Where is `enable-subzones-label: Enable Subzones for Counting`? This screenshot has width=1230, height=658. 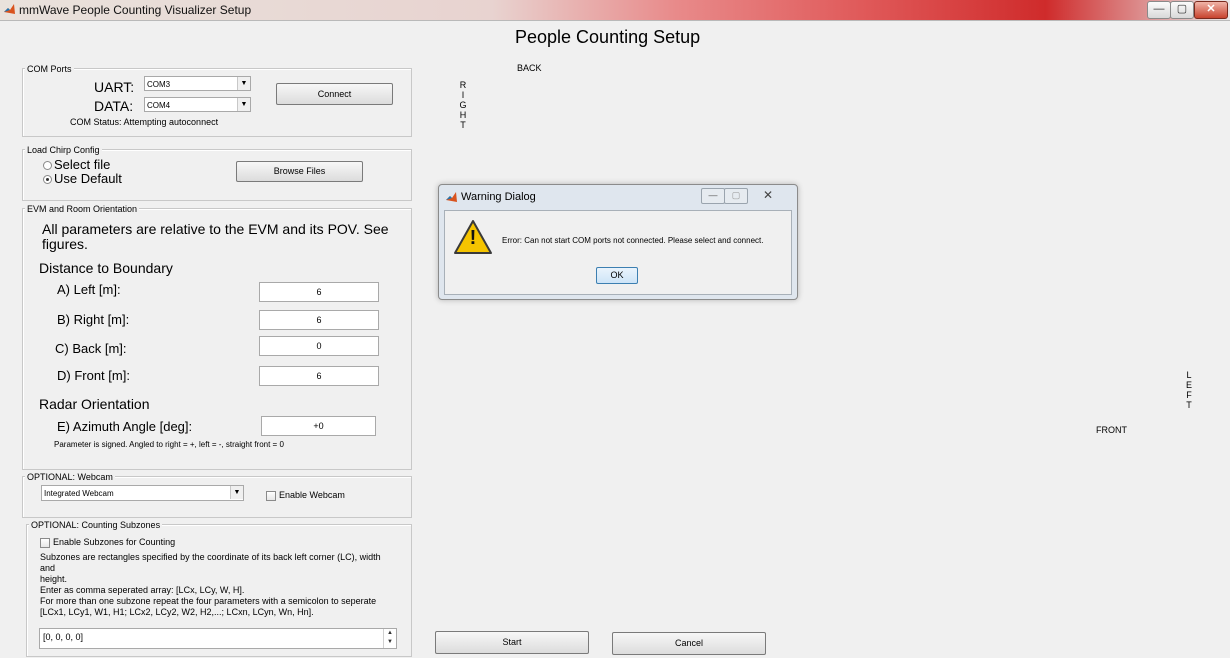 enable-subzones-label: Enable Subzones for Counting is located at coordinates (114, 542).